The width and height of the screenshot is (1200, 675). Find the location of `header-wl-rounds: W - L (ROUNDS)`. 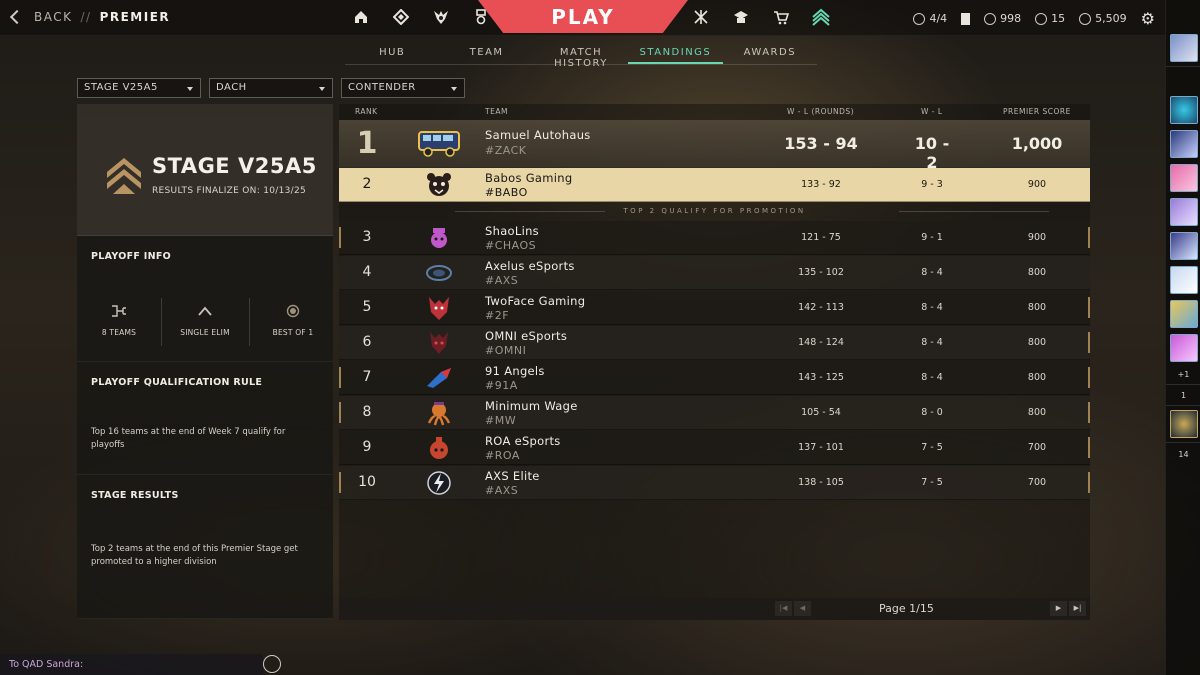

header-wl-rounds: W - L (ROUNDS) is located at coordinates (821, 111).